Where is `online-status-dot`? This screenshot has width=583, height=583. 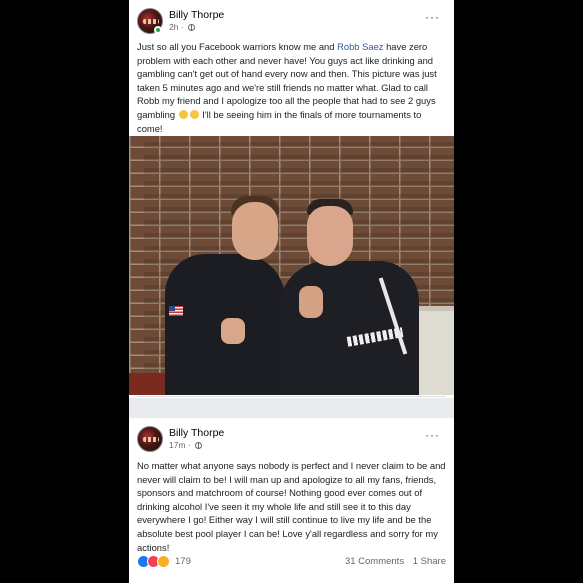 online-status-dot is located at coordinates (158, 30).